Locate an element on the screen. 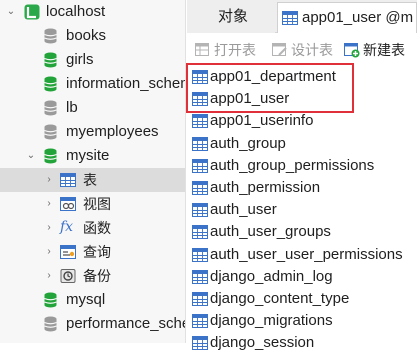 This screenshot has height=354, width=417. tab-label: app01_user @m is located at coordinates (358, 17).